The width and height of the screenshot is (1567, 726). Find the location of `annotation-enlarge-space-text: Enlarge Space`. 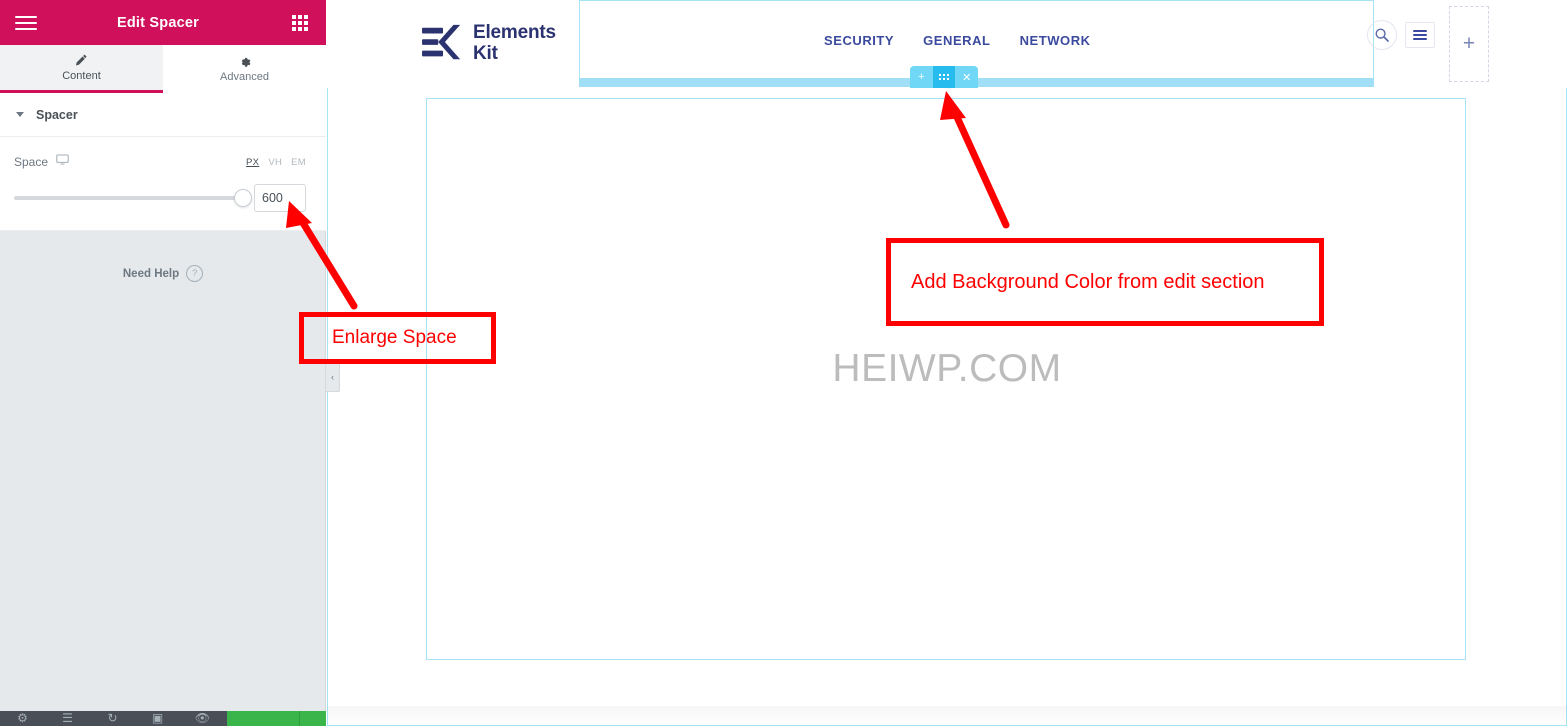

annotation-enlarge-space-text: Enlarge Space is located at coordinates (394, 337).